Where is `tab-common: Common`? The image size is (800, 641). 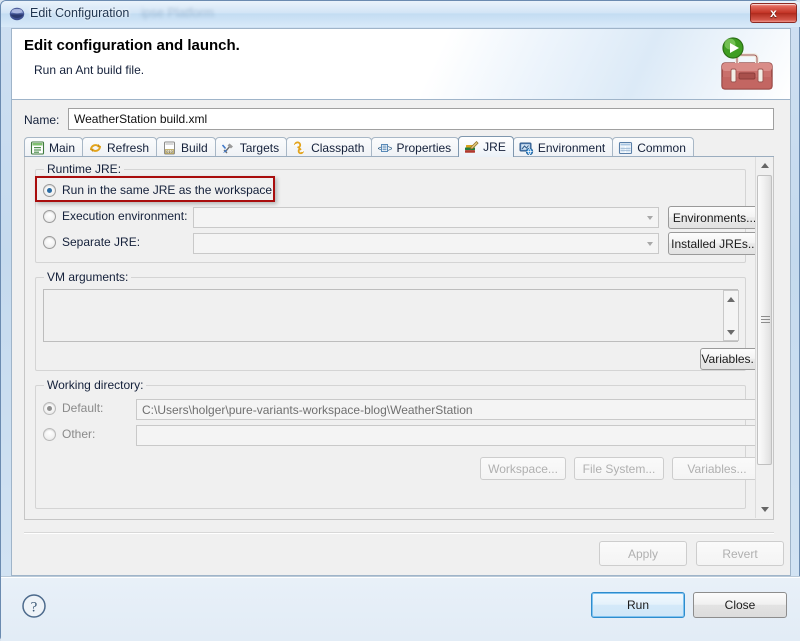
tab-common: Common is located at coordinates (653, 147).